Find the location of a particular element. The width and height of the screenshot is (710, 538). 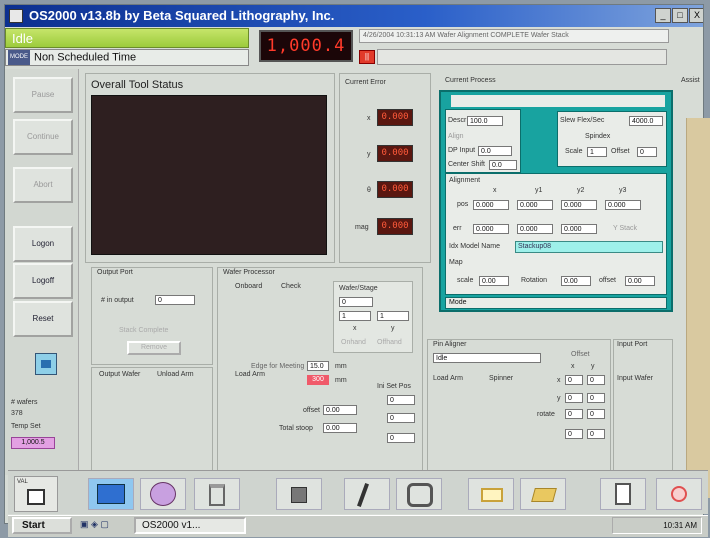

align-check-label: Align is located at coordinates (456, 136).